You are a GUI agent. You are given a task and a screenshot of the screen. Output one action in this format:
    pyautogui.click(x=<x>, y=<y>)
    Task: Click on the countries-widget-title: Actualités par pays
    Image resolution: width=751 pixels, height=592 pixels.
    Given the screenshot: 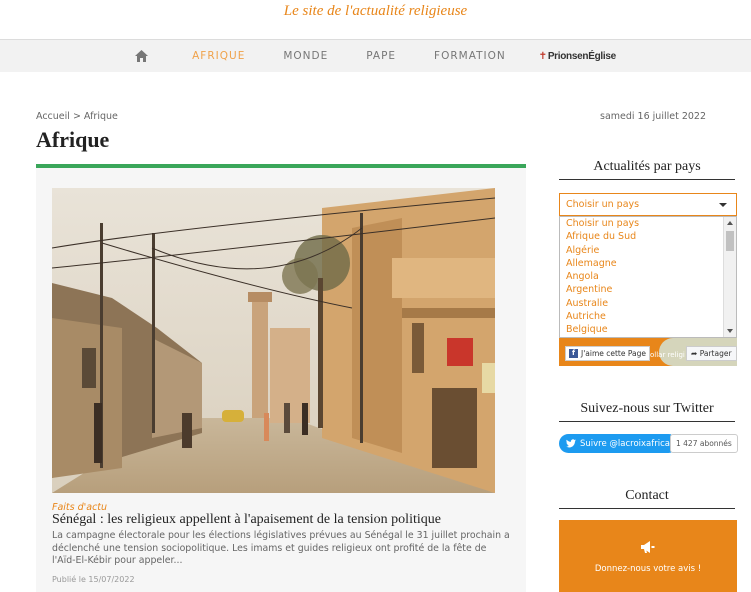 What is the action you would take?
    pyautogui.click(x=647, y=169)
    